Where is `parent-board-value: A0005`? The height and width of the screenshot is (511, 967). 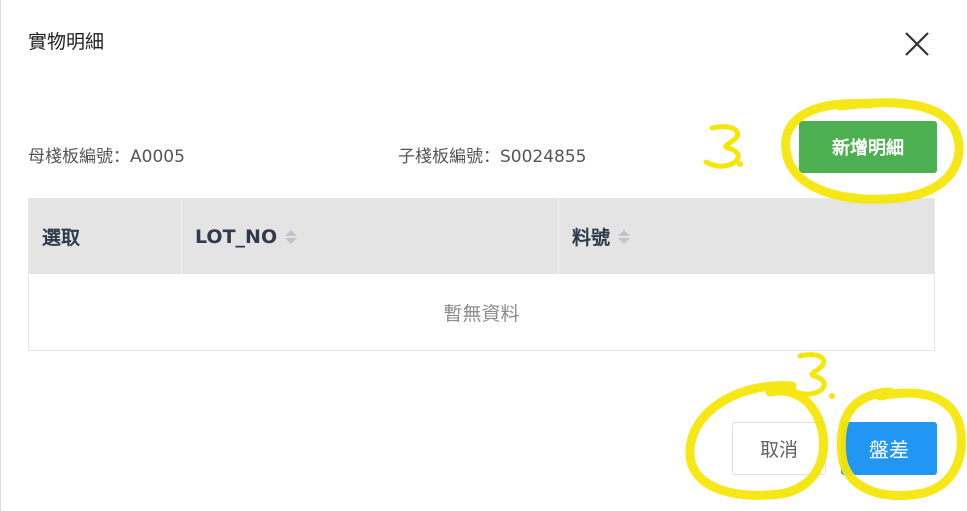
parent-board-value: A0005 is located at coordinates (157, 157).